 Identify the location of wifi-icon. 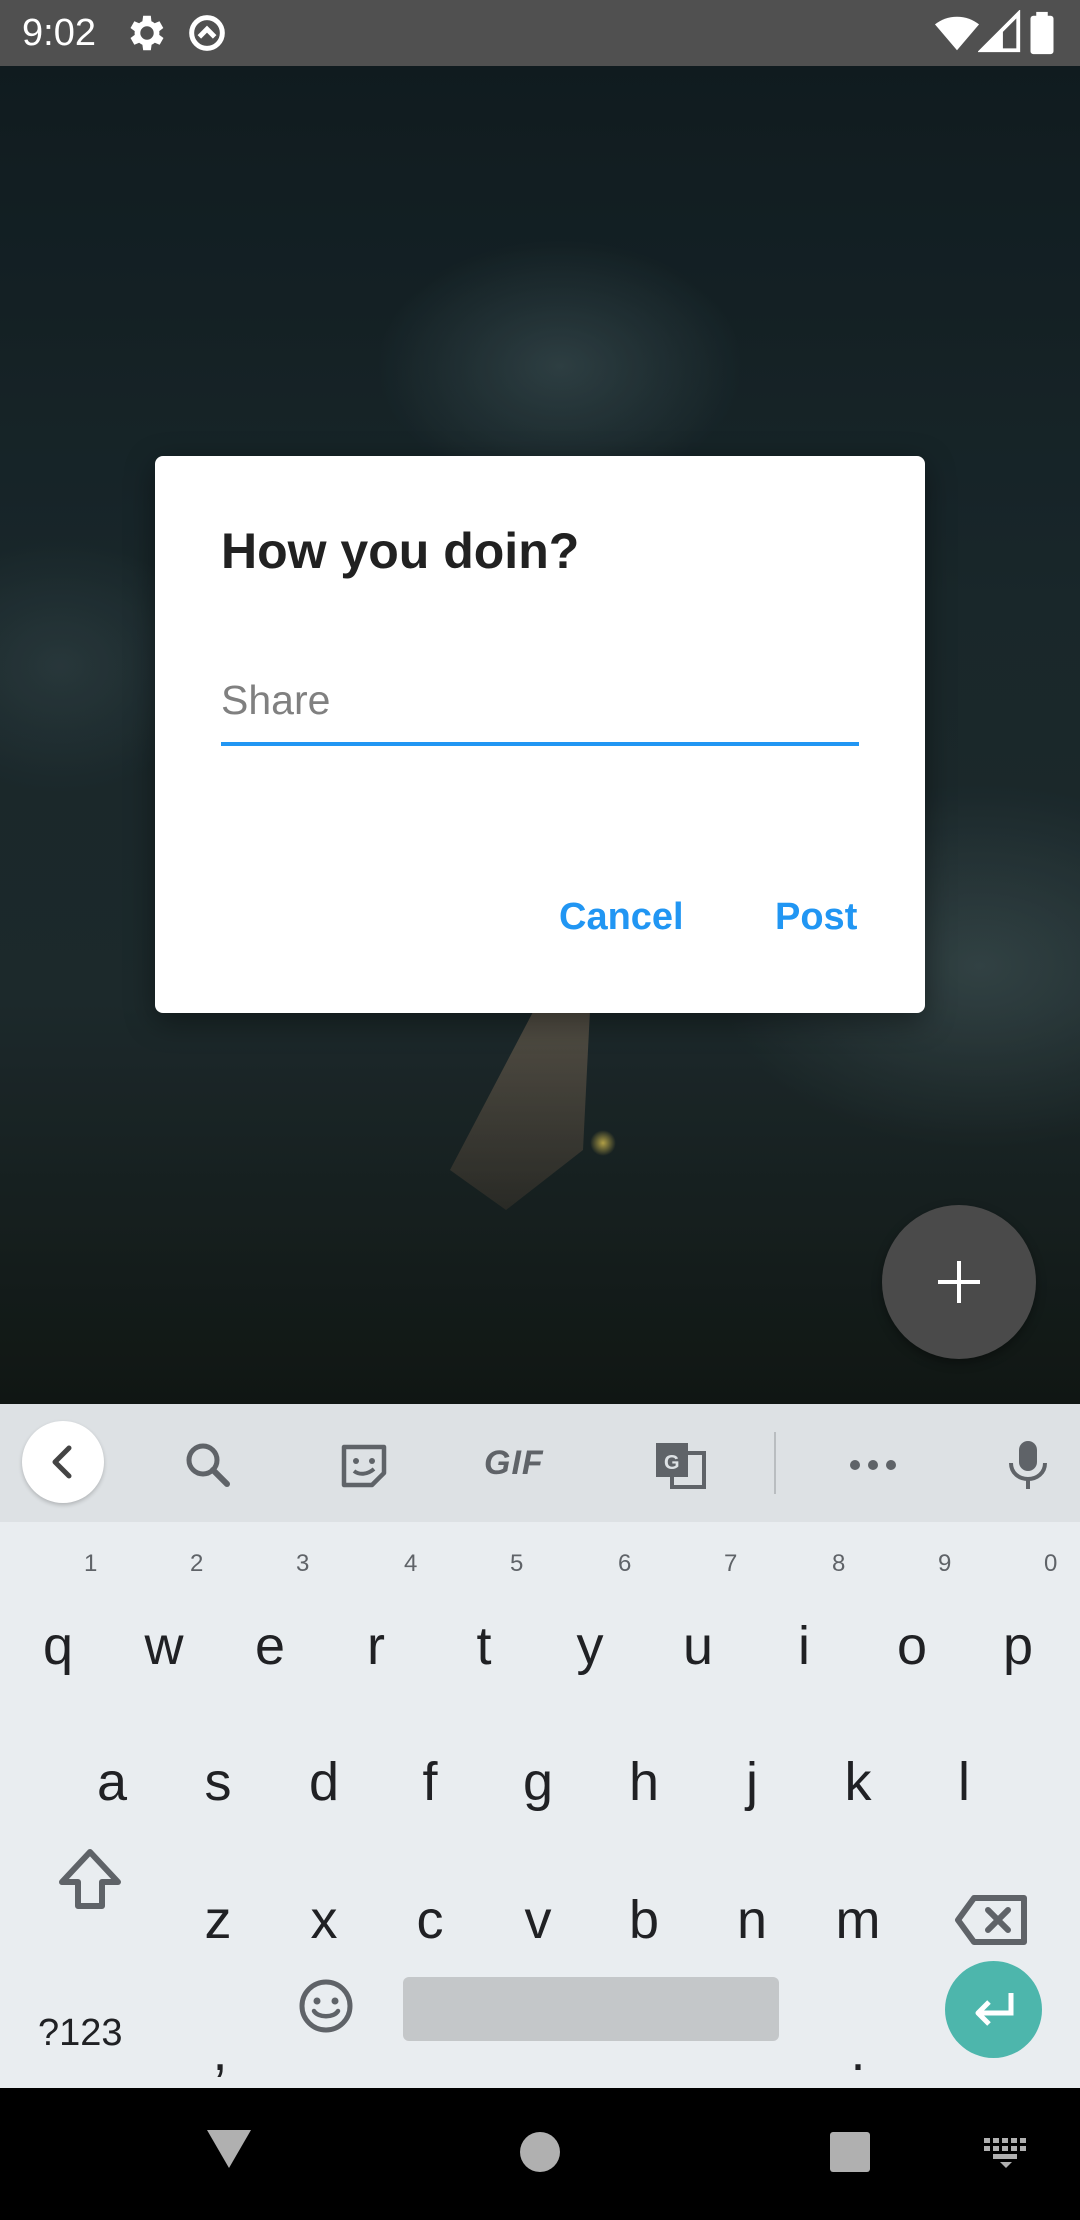
(957, 33).